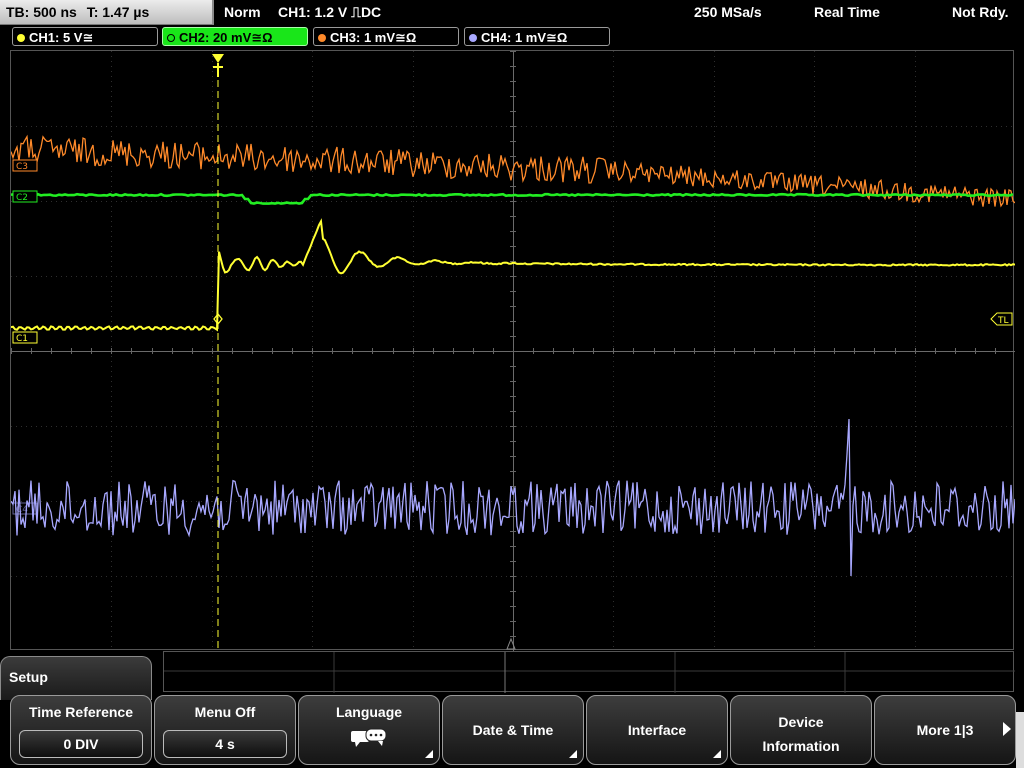  What do you see at coordinates (22, 339) in the screenshot?
I see `ch1-marker-label: C1` at bounding box center [22, 339].